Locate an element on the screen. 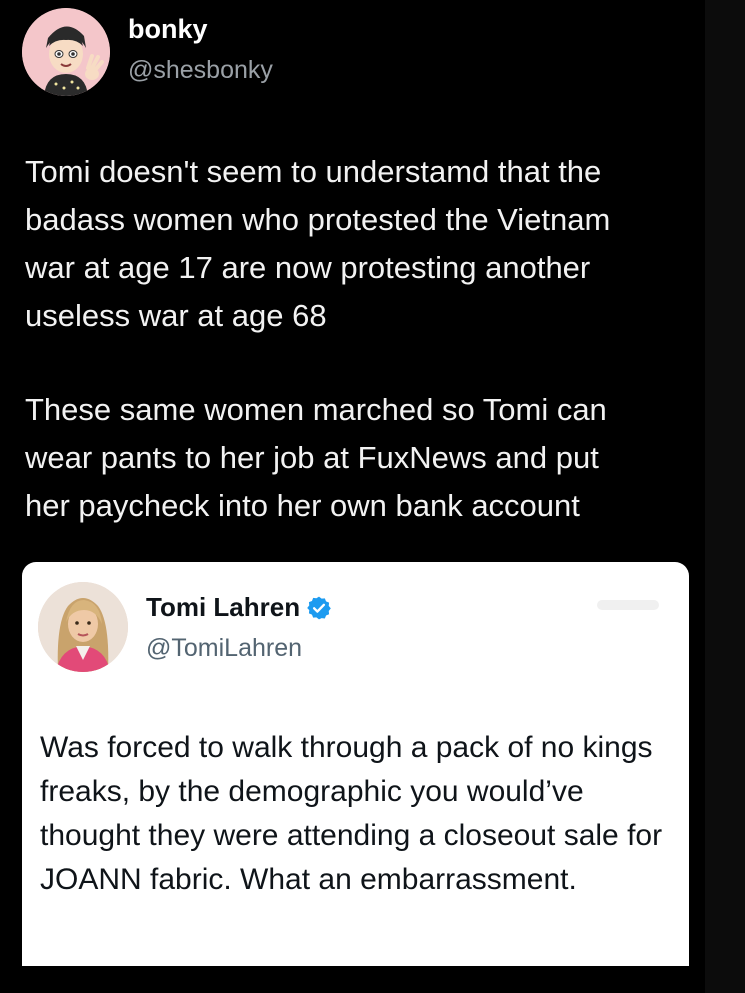 The image size is (745, 993). side-panel-edge is located at coordinates (725, 496).